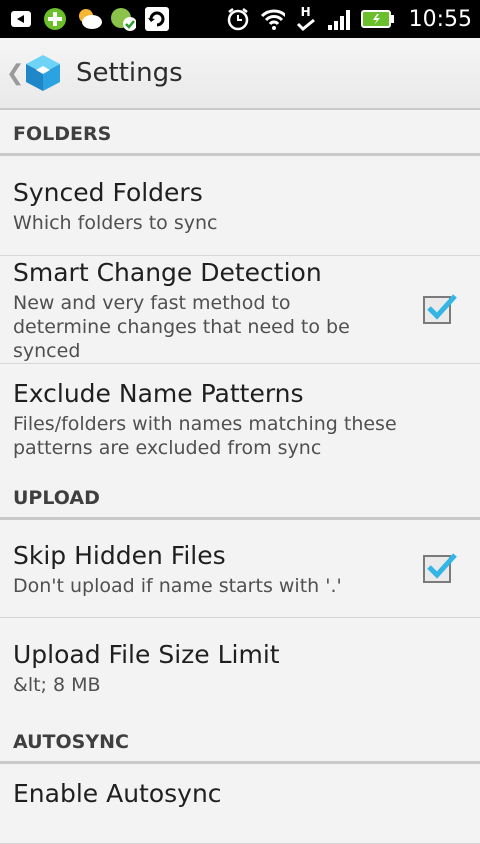 Image resolution: width=480 pixels, height=844 pixels. I want to click on setting-subtitle: Don't upload if name starts with '.', so click(177, 585).